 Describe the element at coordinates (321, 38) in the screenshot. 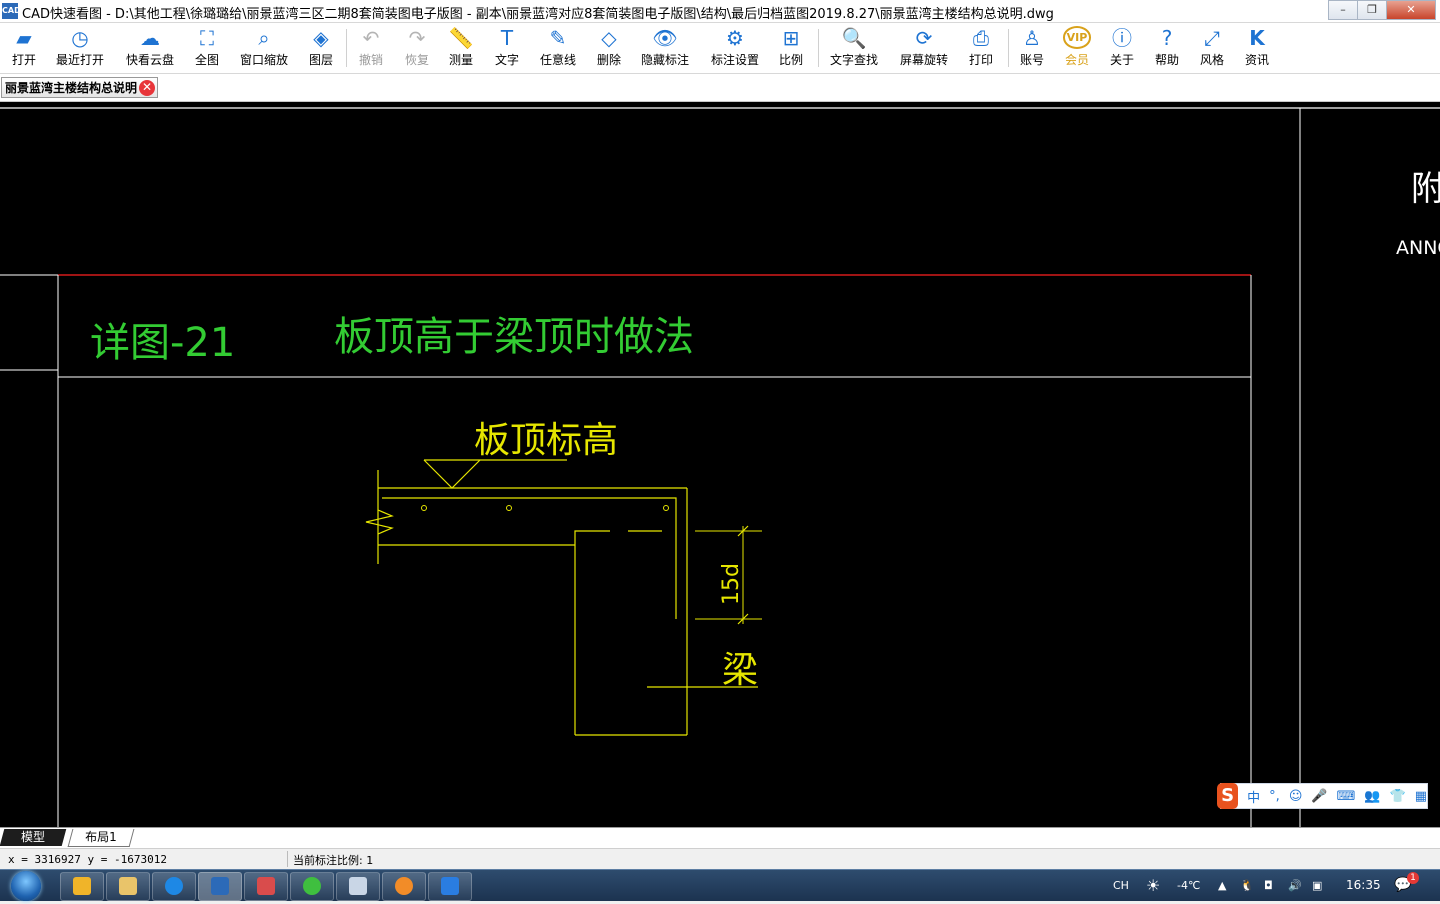

I see `layers-icon: ◈` at that location.